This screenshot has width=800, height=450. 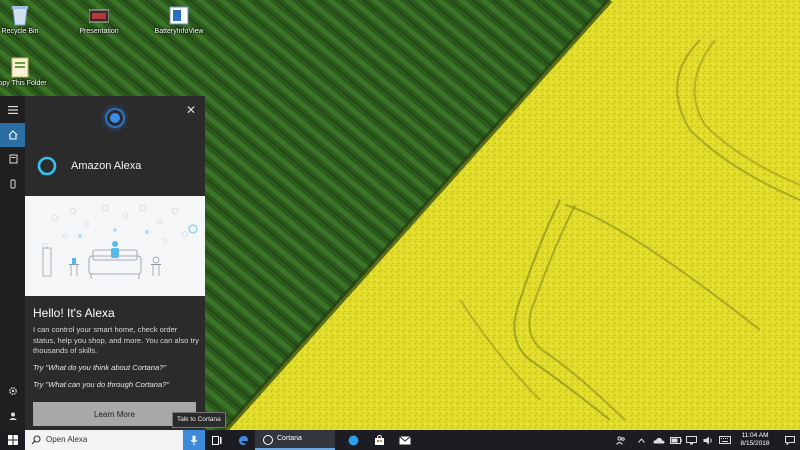 I want to click on battery-icon, so click(x=675, y=440).